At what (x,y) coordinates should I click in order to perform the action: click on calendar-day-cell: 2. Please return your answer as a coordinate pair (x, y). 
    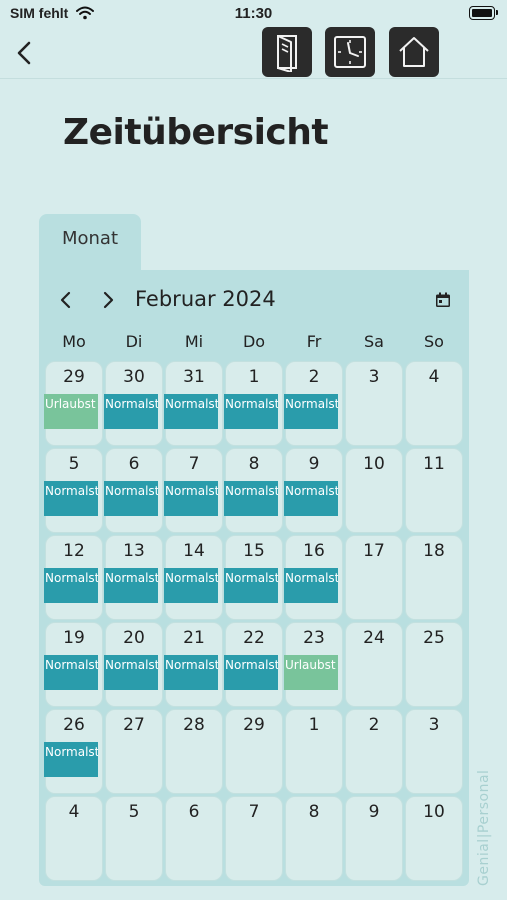
    Looking at the image, I should click on (374, 751).